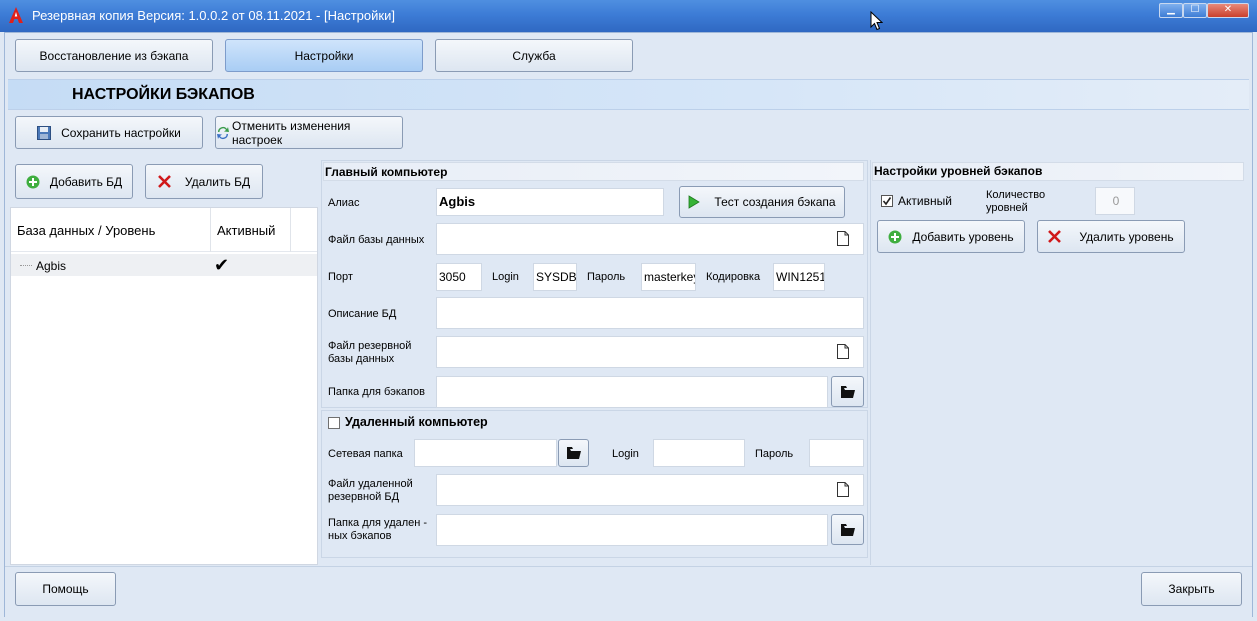 This screenshot has width=1257, height=621. I want to click on add-database-label: Добавить БД, so click(86, 181).